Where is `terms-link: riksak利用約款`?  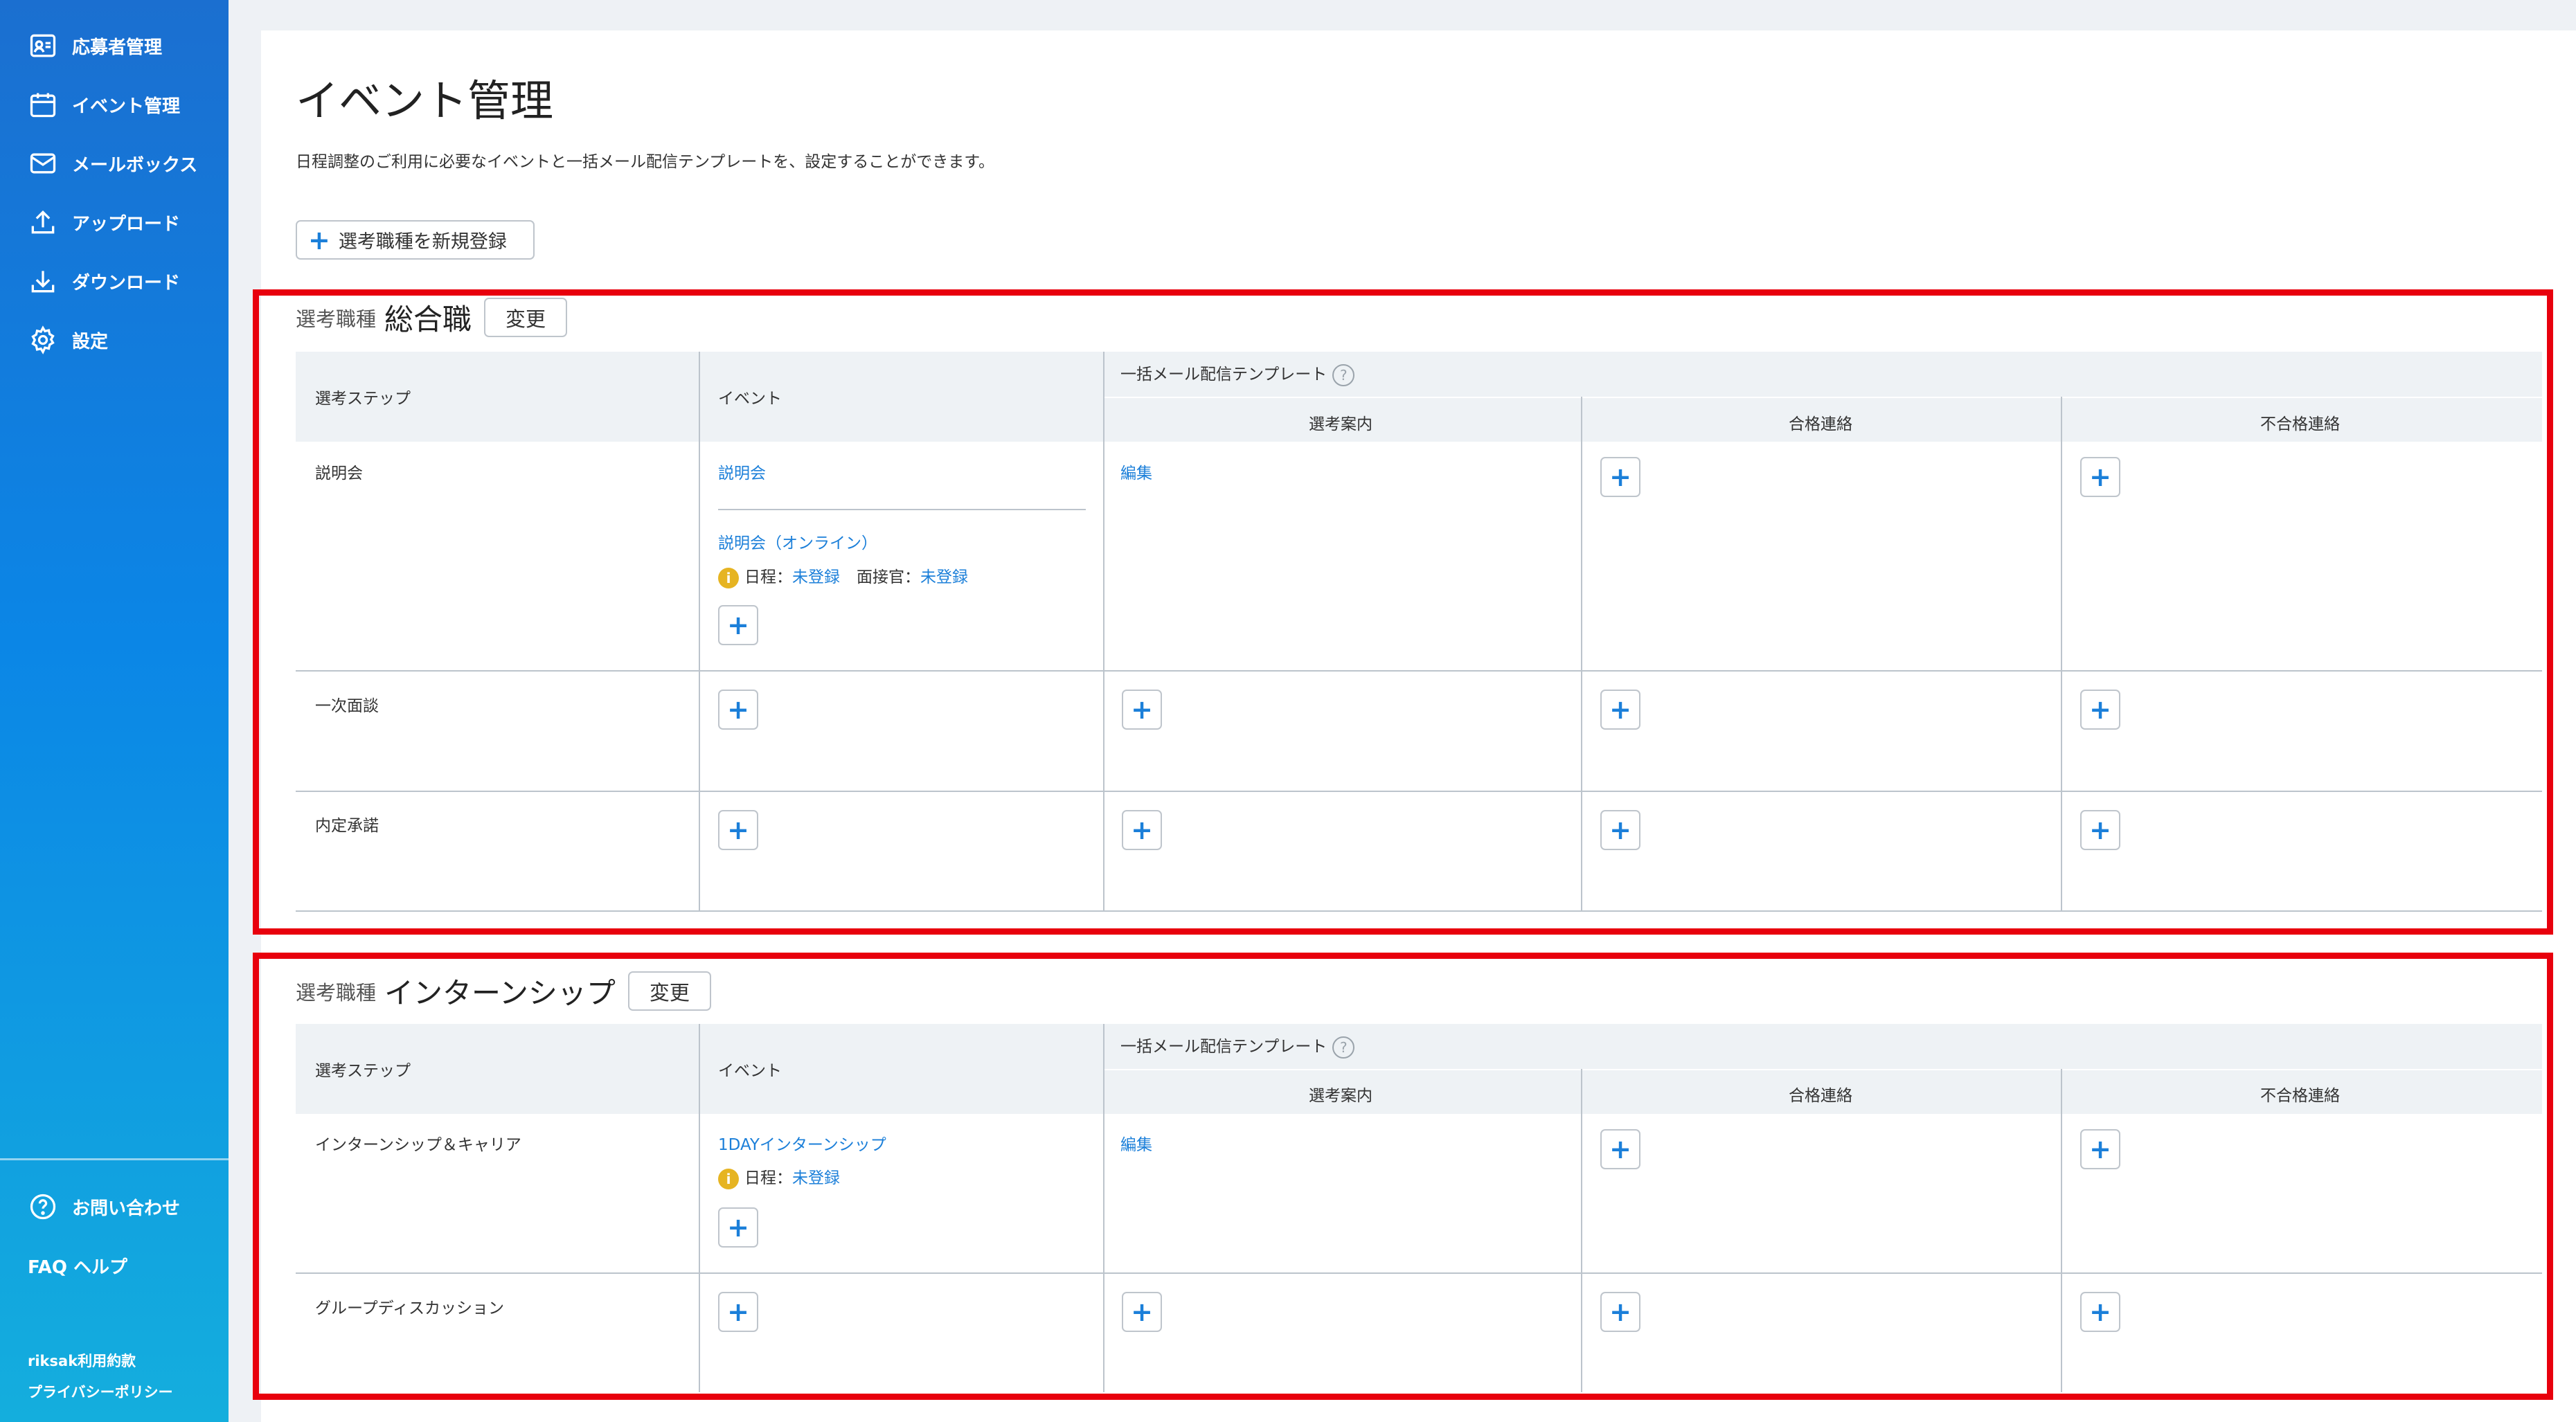 terms-link: riksak利用約款 is located at coordinates (82, 1360).